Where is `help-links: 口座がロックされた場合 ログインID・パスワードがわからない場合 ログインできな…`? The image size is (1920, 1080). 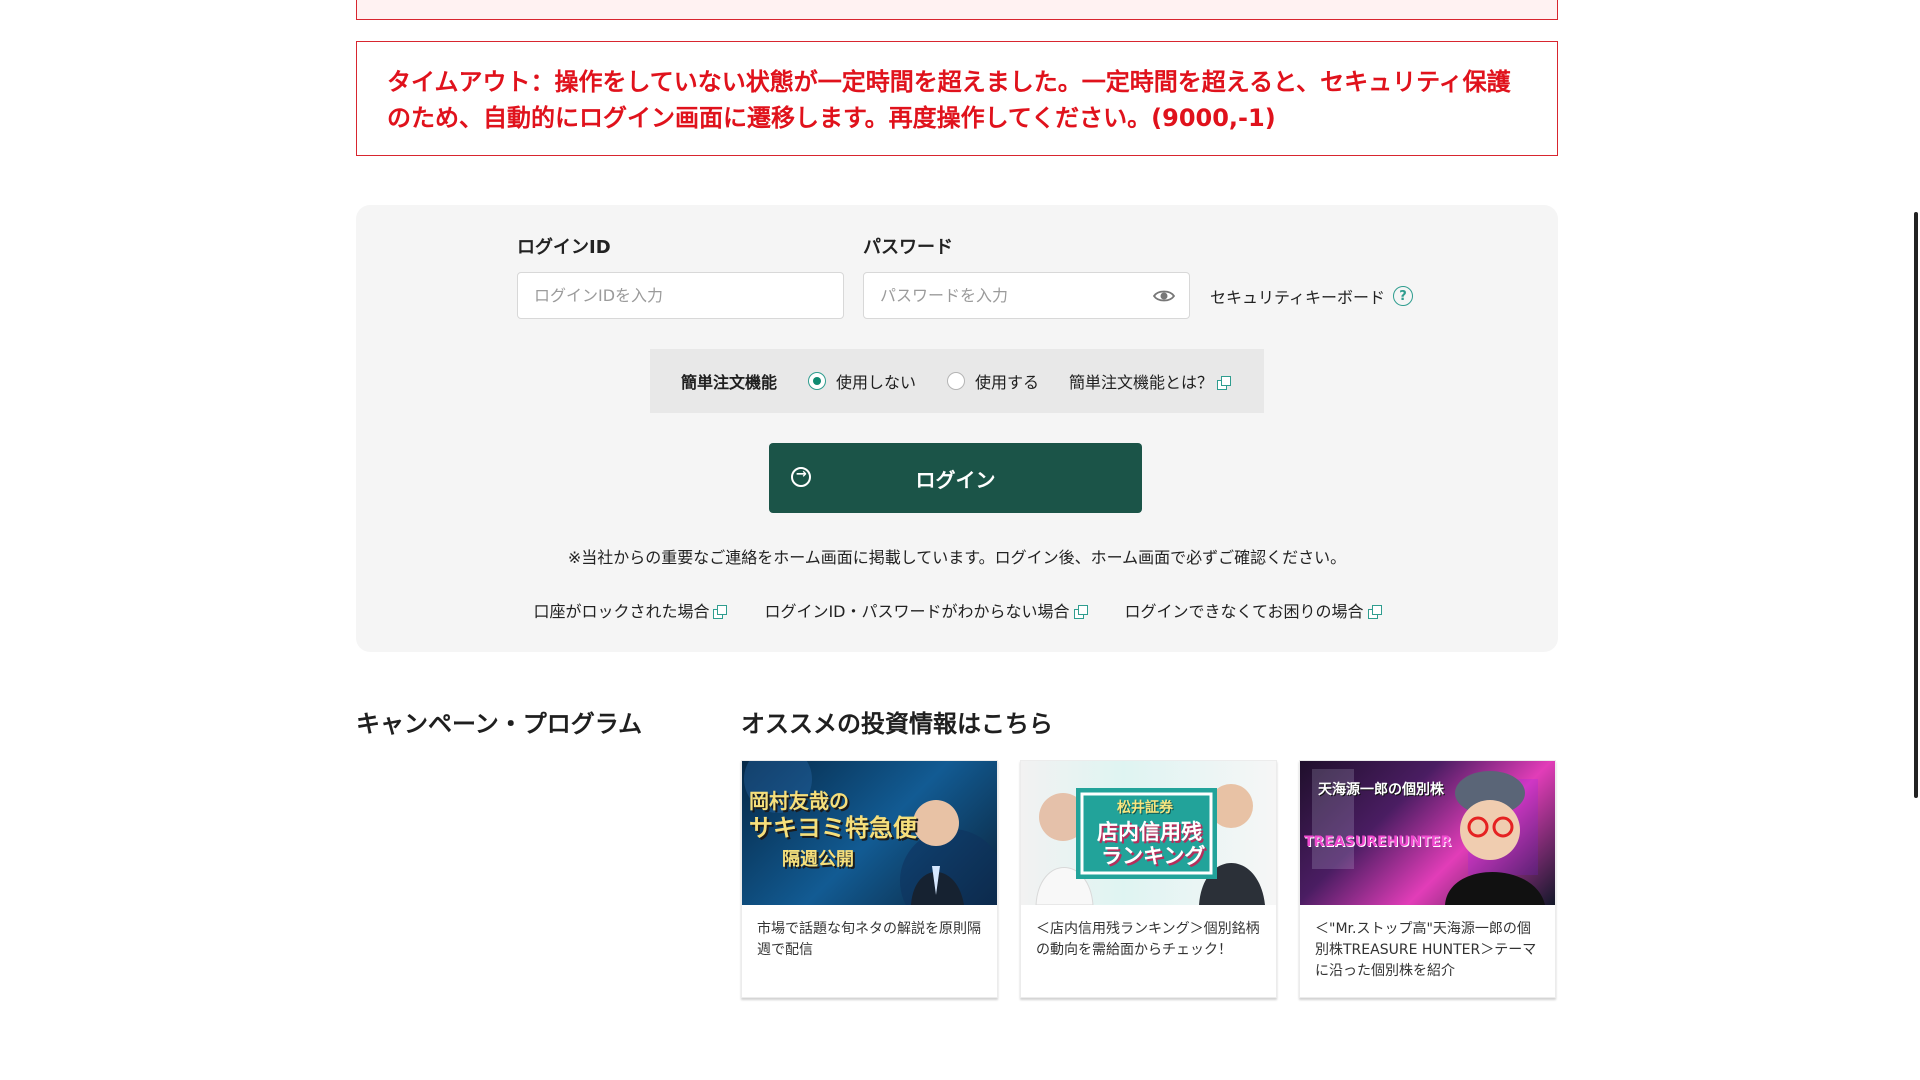
help-links: 口座がロックされた場合 ログインID・パスワードがわからない場合 ログインできな… is located at coordinates (957, 610).